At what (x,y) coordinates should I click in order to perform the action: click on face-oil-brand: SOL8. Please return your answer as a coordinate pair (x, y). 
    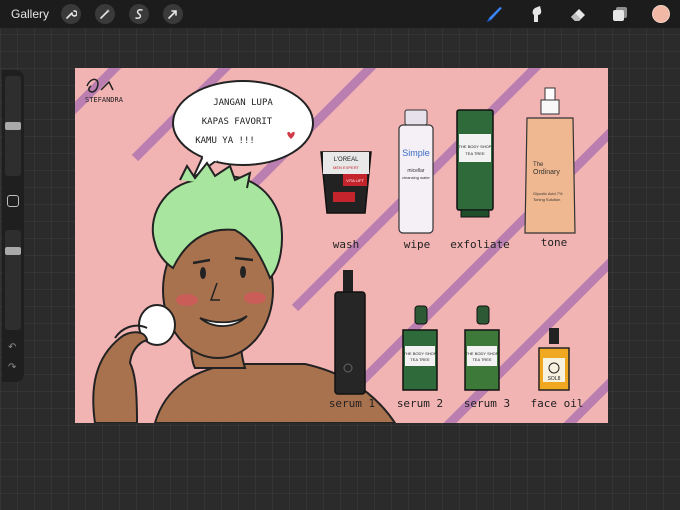
    Looking at the image, I should click on (554, 379).